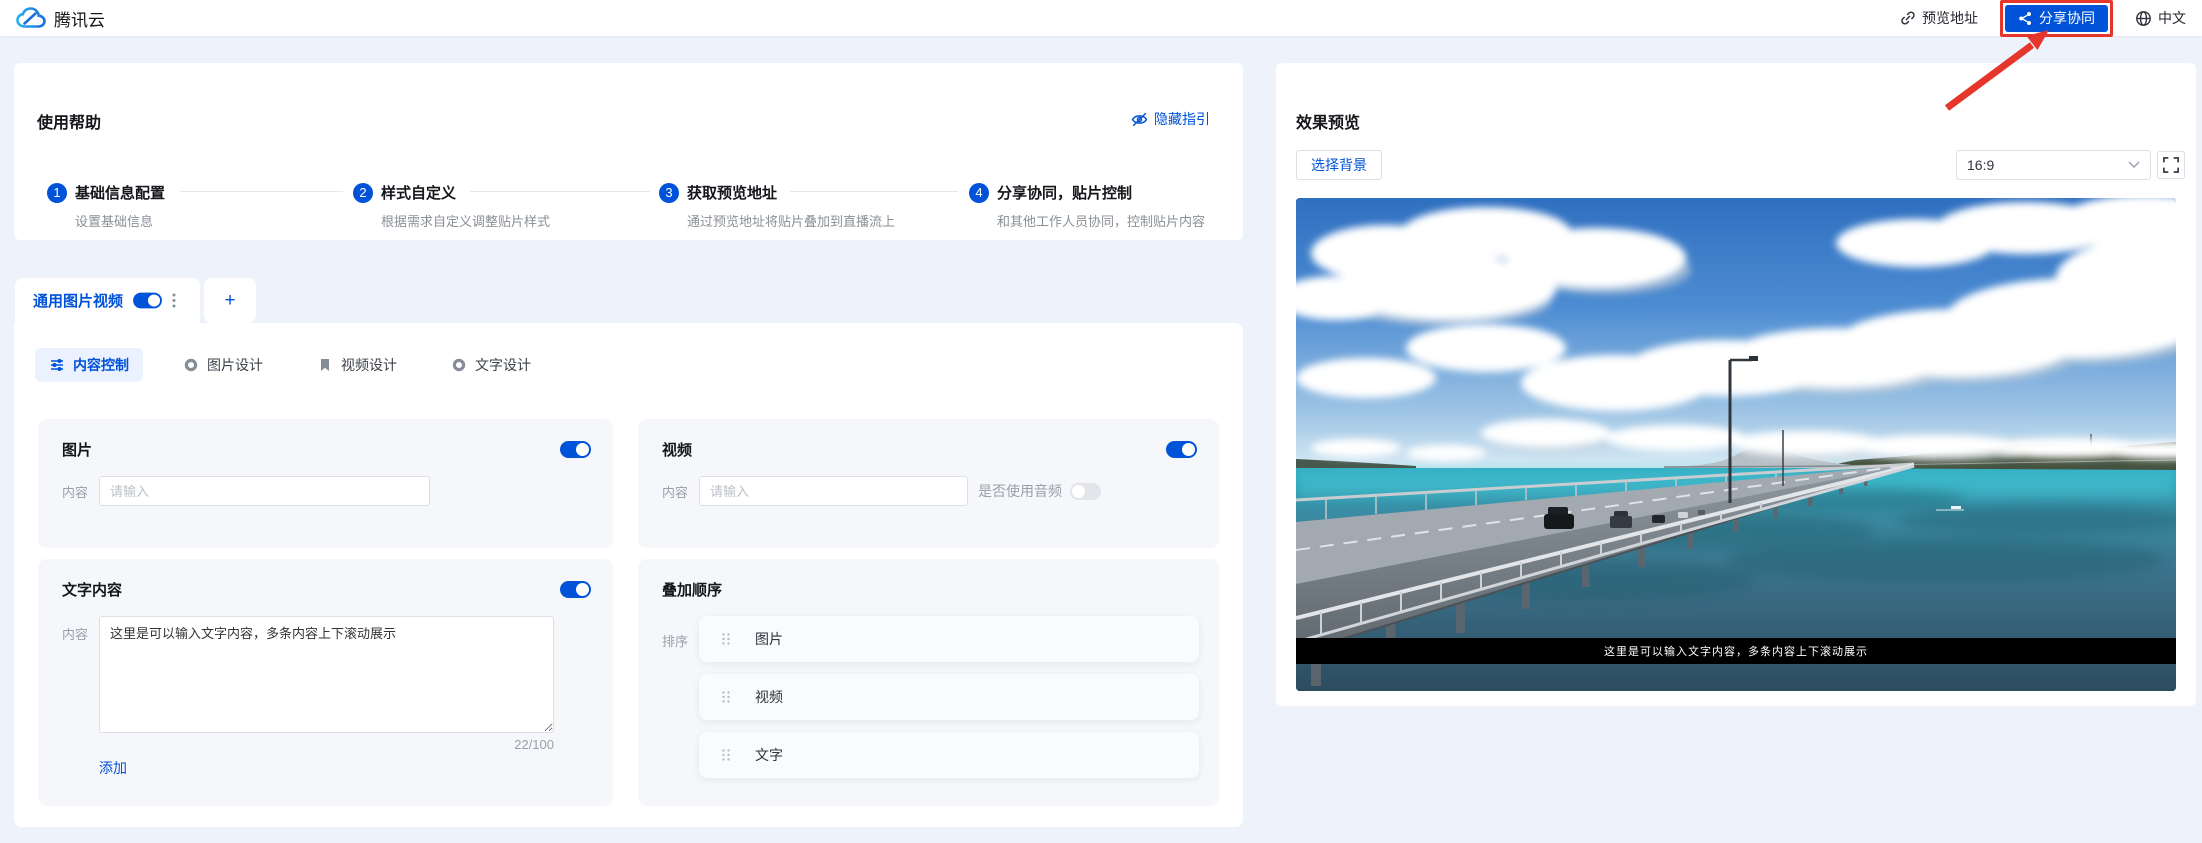 The height and width of the screenshot is (843, 2202). Describe the element at coordinates (1339, 165) in the screenshot. I see `select-background-button: 选择背景` at that location.